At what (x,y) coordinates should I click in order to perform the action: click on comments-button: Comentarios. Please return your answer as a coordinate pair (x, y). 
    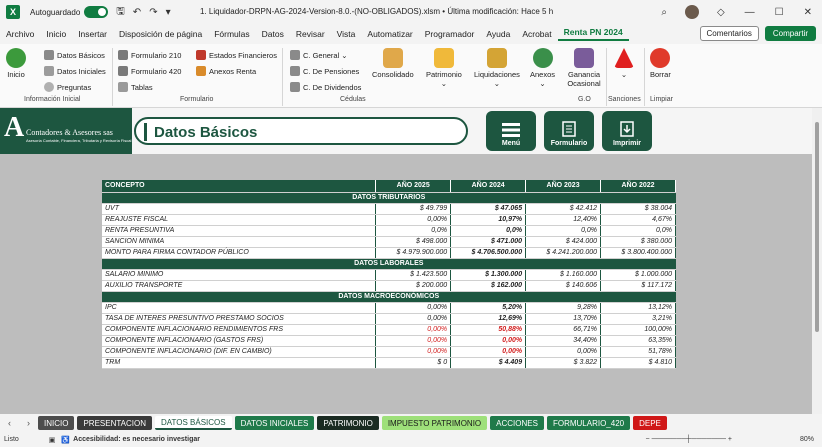
    Looking at the image, I should click on (729, 33).